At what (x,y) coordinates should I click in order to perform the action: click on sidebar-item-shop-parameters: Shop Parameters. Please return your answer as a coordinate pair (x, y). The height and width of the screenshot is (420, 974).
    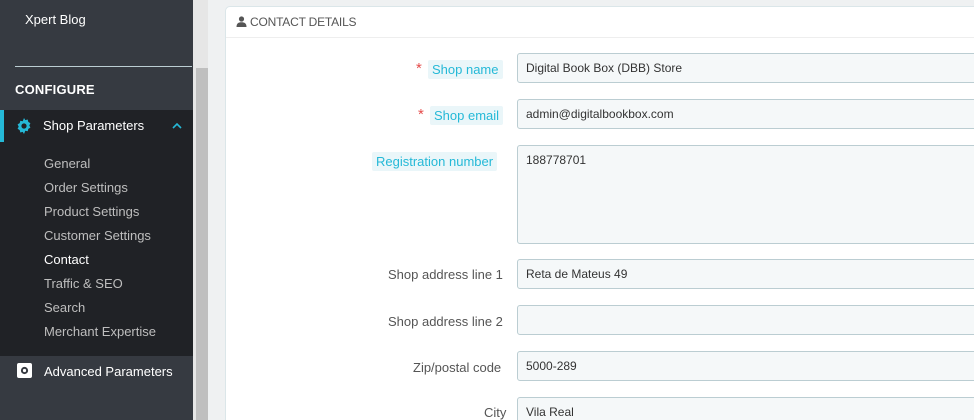
    Looking at the image, I should click on (96, 126).